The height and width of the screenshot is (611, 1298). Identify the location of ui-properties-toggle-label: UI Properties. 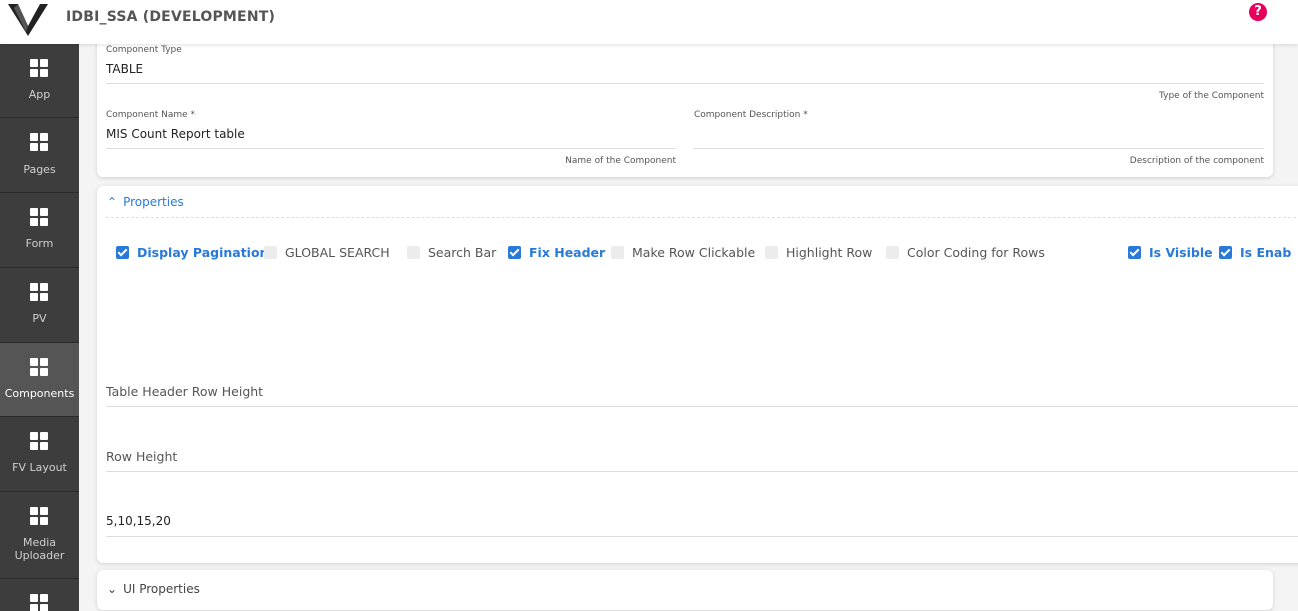
(161, 589).